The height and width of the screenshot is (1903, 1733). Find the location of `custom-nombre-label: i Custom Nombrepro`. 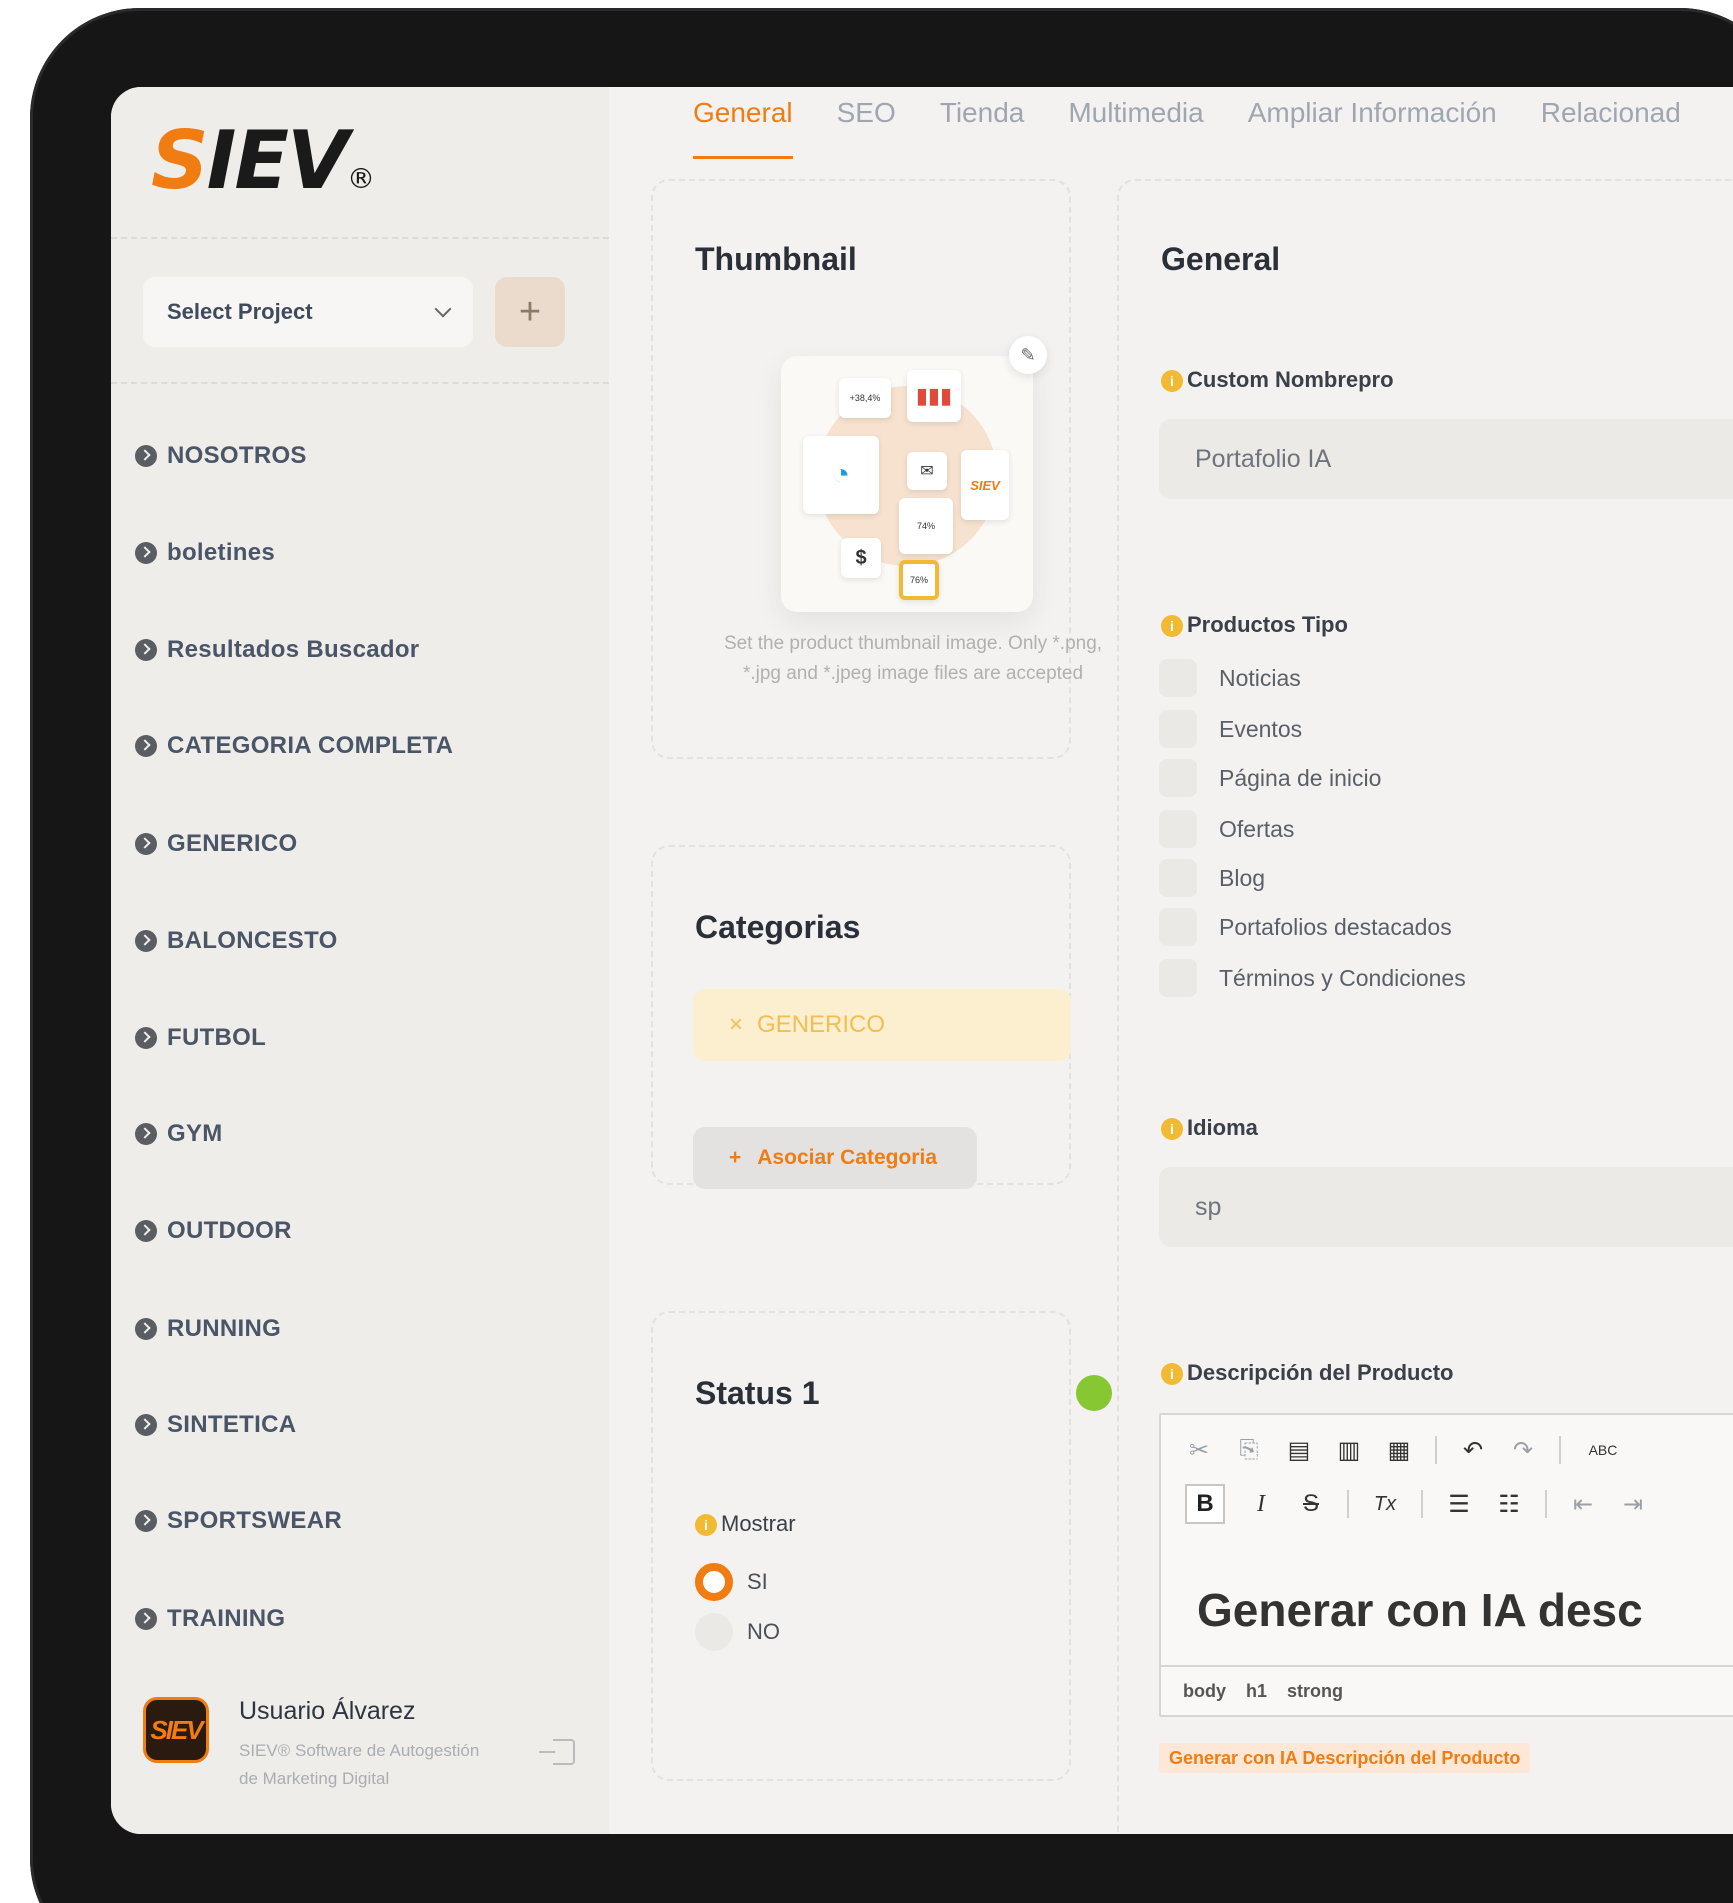

custom-nombre-label: i Custom Nombrepro is located at coordinates (1277, 380).